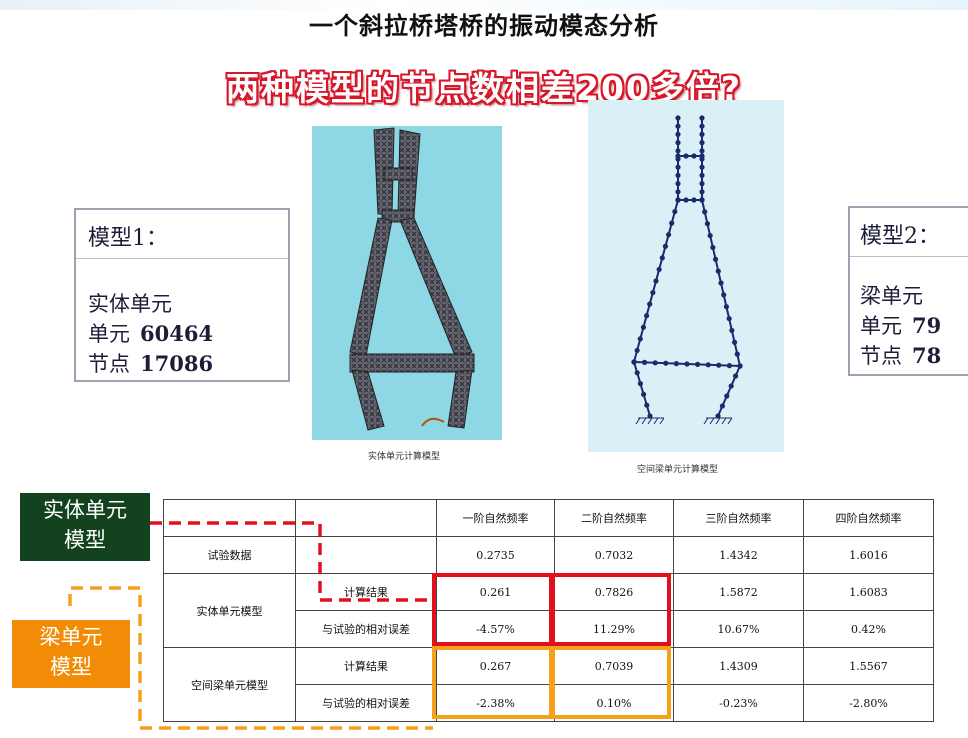 The height and width of the screenshot is (738, 968). What do you see at coordinates (85, 527) in the screenshot?
I see `solid-model-tag: 实体单元 模型` at bounding box center [85, 527].